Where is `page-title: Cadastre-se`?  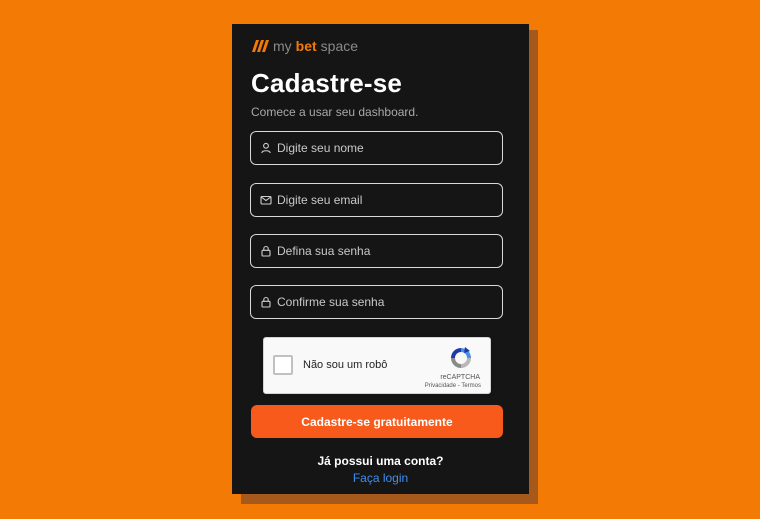
page-title: Cadastre-se is located at coordinates (327, 83).